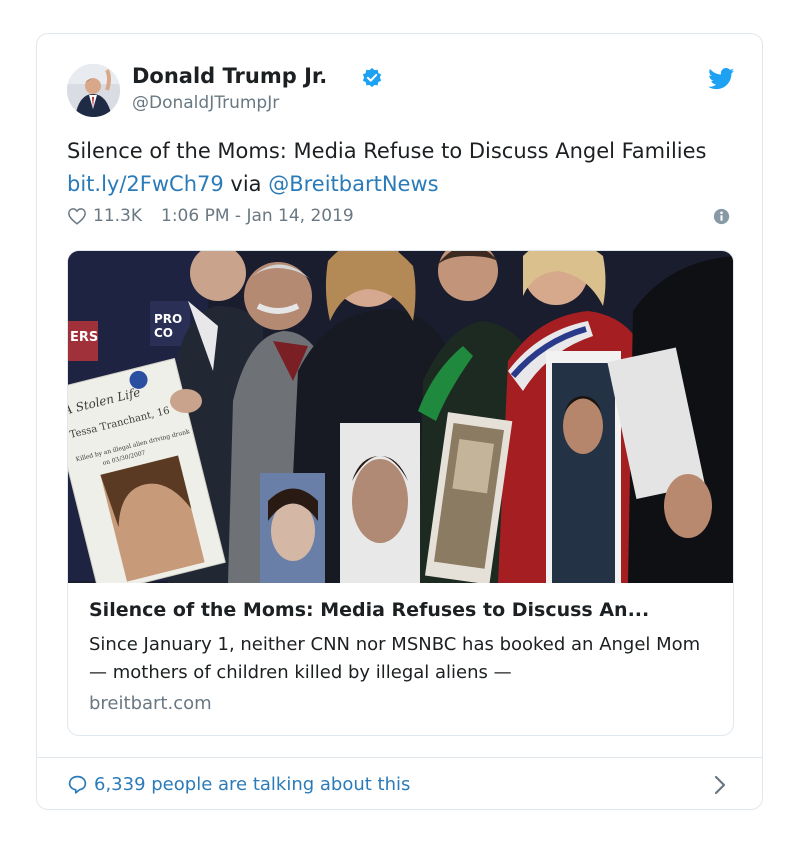  Describe the element at coordinates (721, 216) in the screenshot. I see `info-icon` at that location.